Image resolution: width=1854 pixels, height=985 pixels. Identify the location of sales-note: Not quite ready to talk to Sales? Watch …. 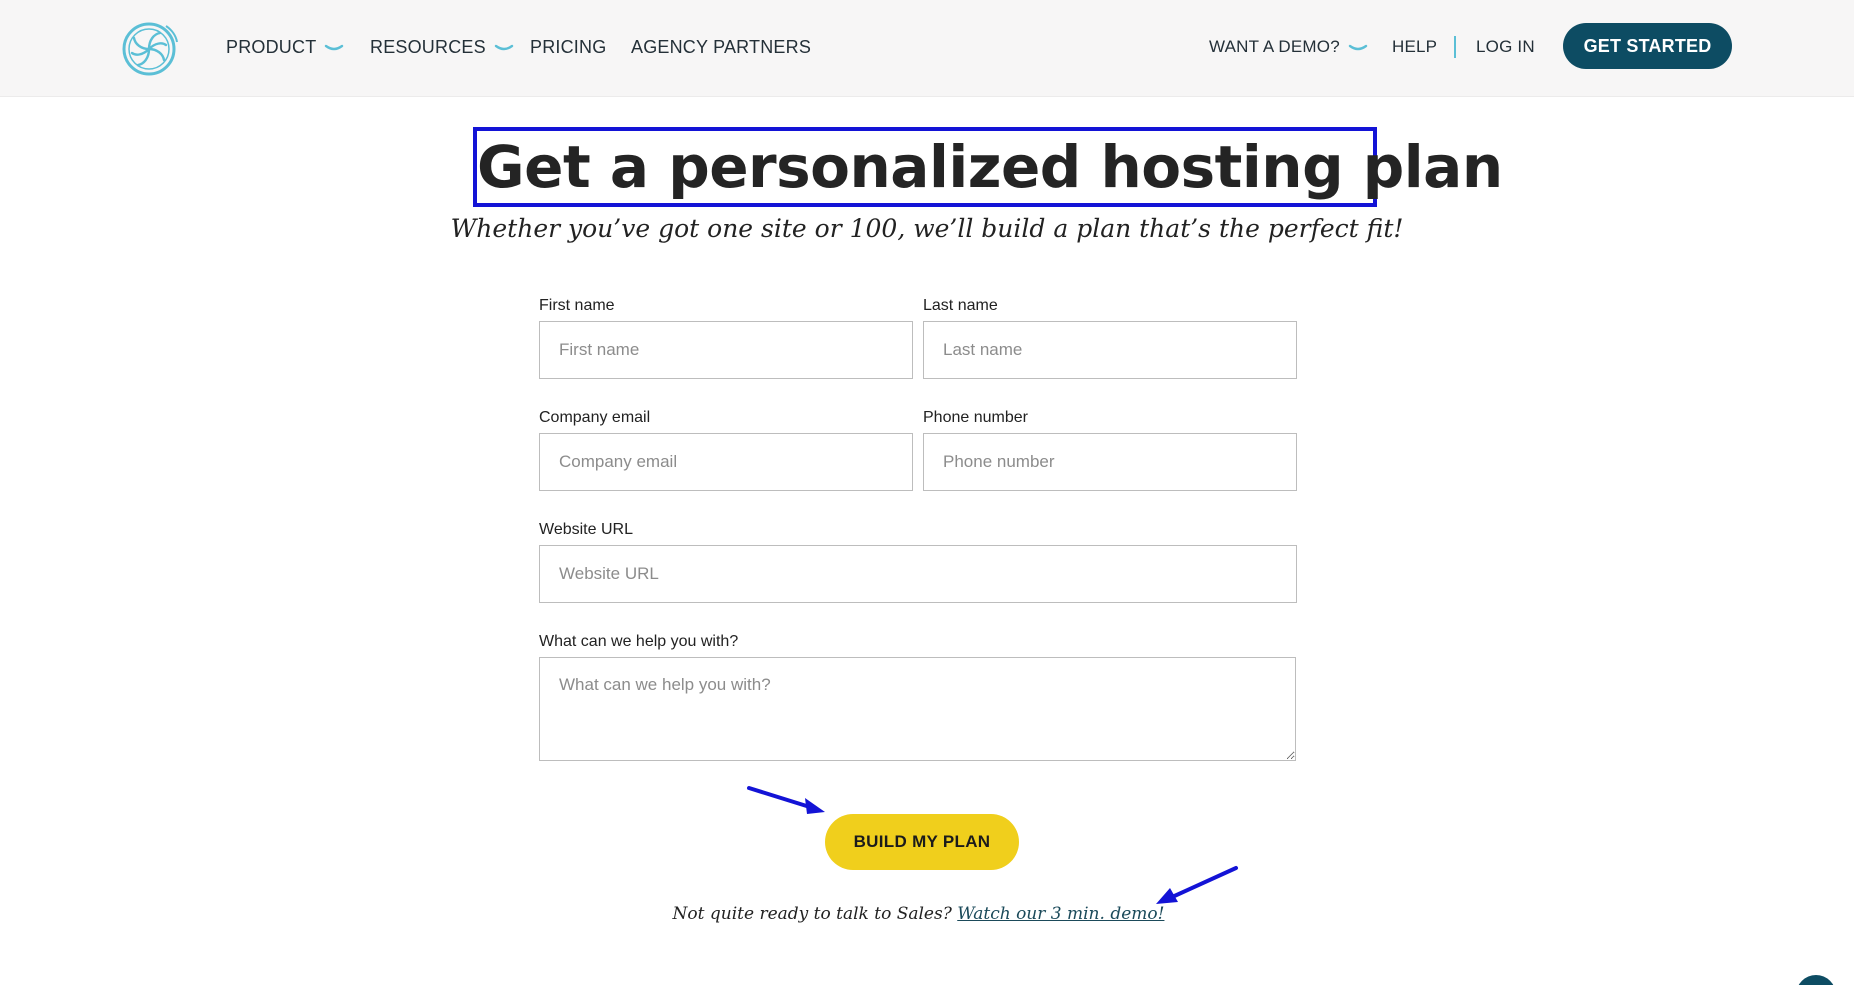
(918, 914).